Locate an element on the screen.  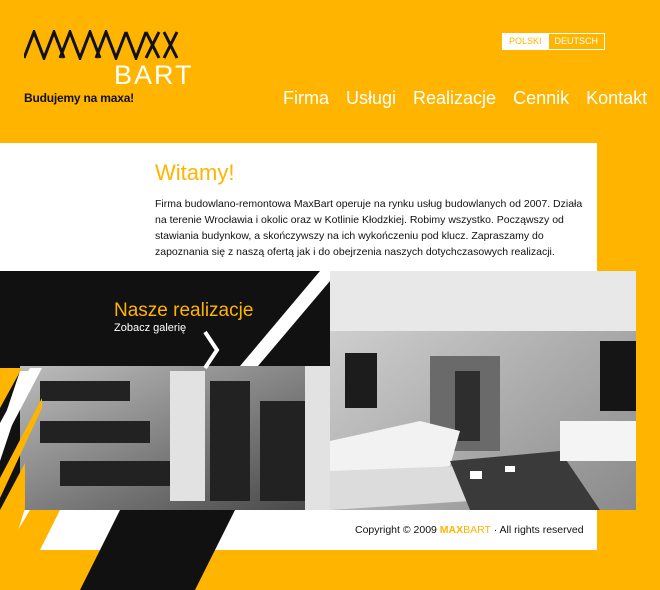
nav-realizacje: Realizacje is located at coordinates (454, 98).